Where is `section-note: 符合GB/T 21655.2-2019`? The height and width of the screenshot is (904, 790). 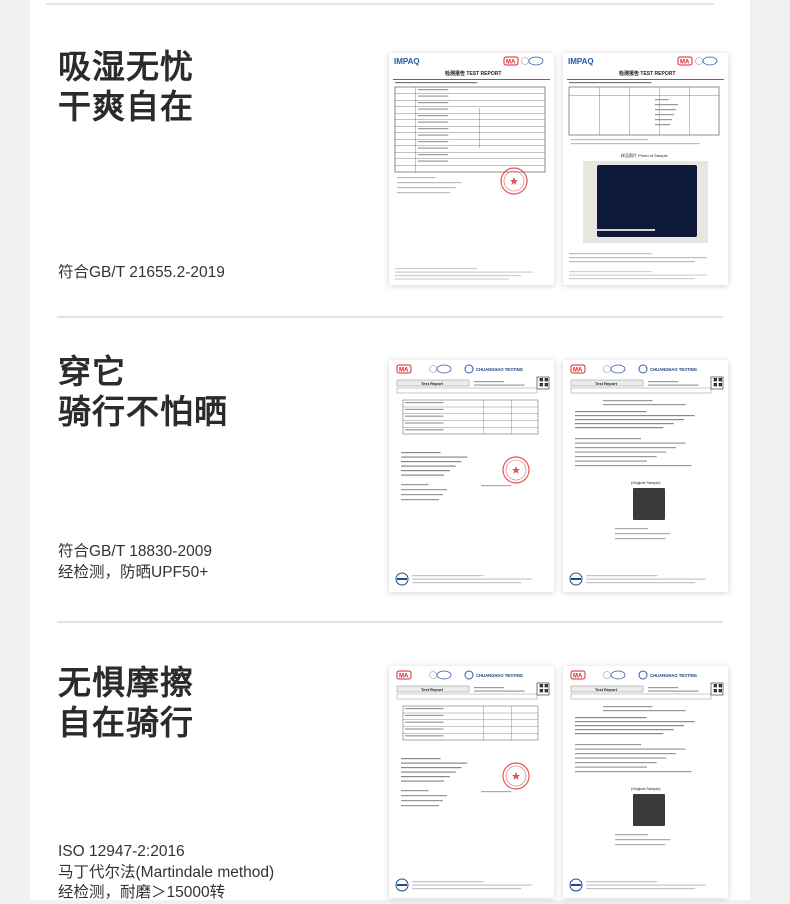
section-note: 符合GB/T 21655.2-2019 is located at coordinates (141, 273).